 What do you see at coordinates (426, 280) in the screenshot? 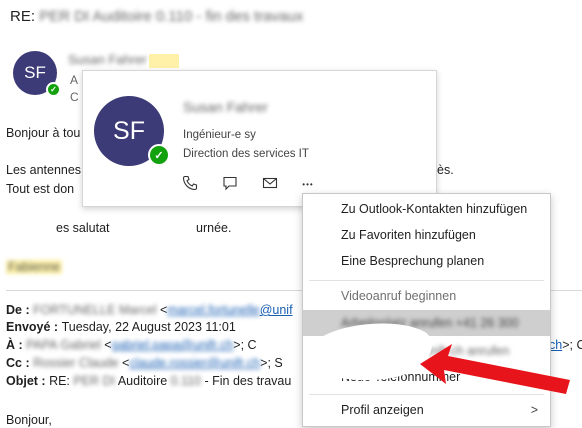
I see `menu-separator` at bounding box center [426, 280].